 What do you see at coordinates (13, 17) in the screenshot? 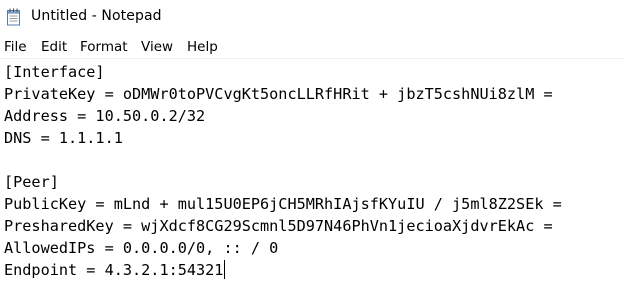
I see `notepad-icon` at bounding box center [13, 17].